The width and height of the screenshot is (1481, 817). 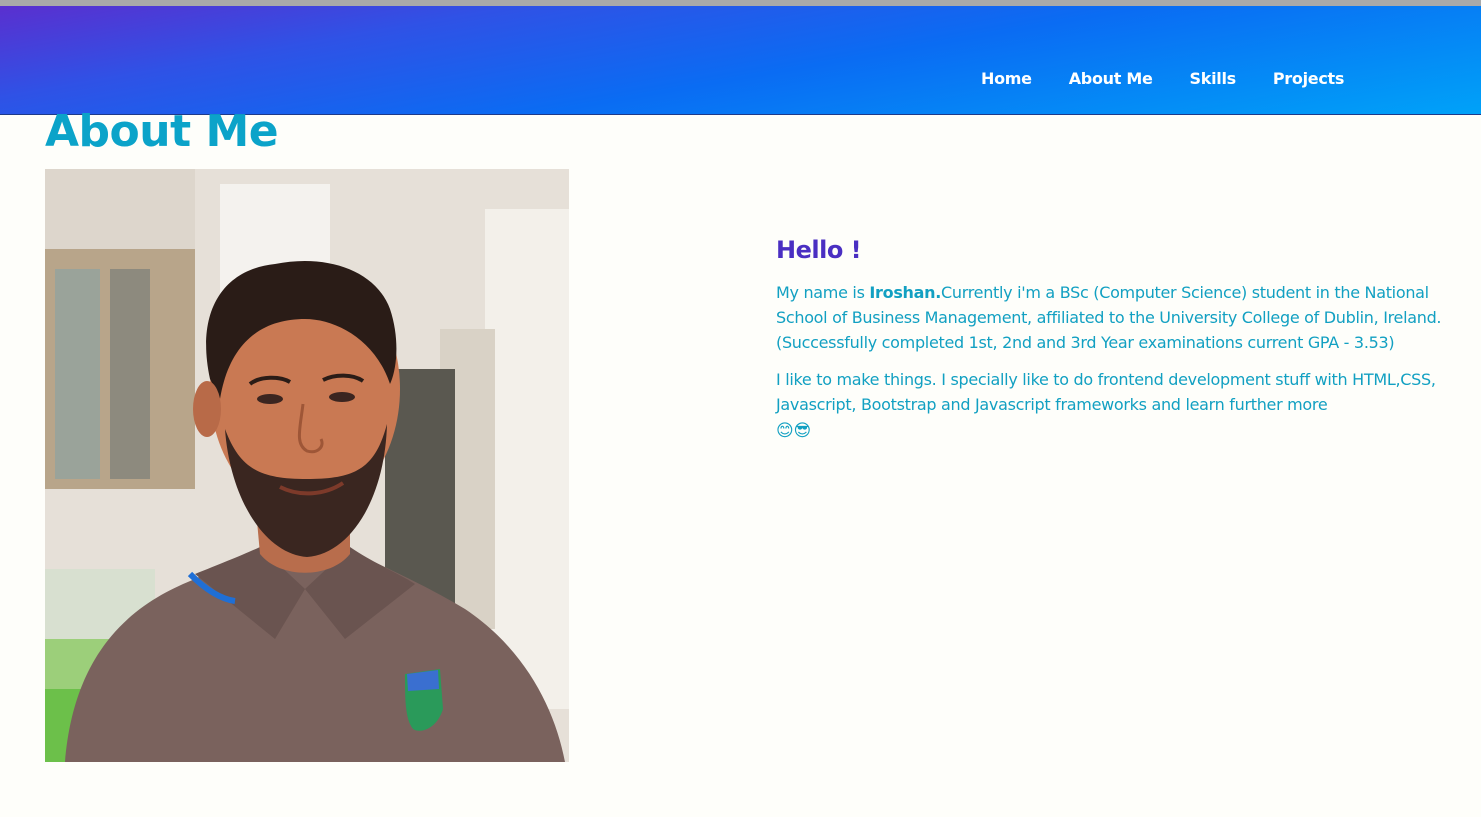 I want to click on nav-links: Home About Me Skills Projects, so click(x=1162, y=78).